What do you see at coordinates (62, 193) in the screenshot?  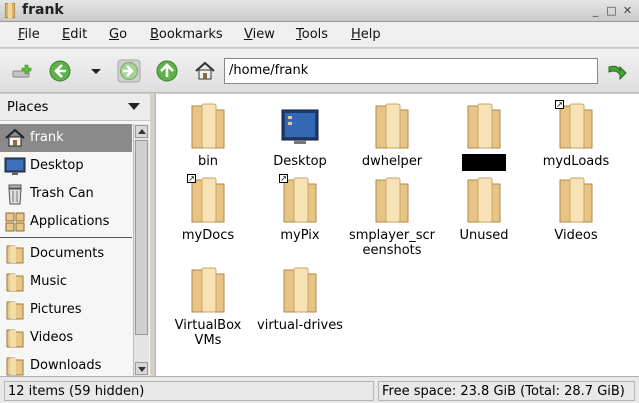 I see `sidebar-item-label: Trash Can` at bounding box center [62, 193].